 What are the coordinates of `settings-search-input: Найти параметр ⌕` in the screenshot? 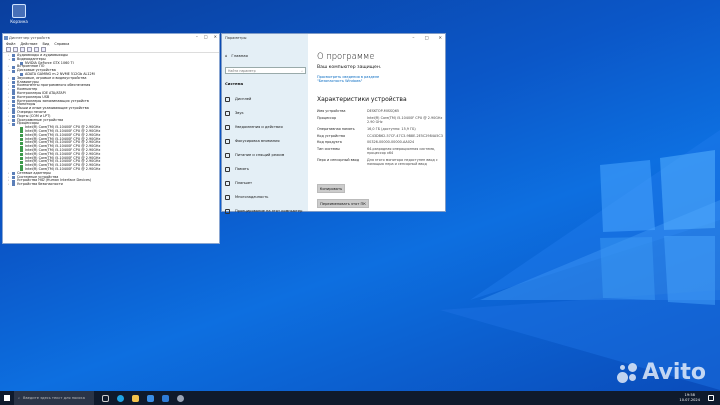 It's located at (265, 70).